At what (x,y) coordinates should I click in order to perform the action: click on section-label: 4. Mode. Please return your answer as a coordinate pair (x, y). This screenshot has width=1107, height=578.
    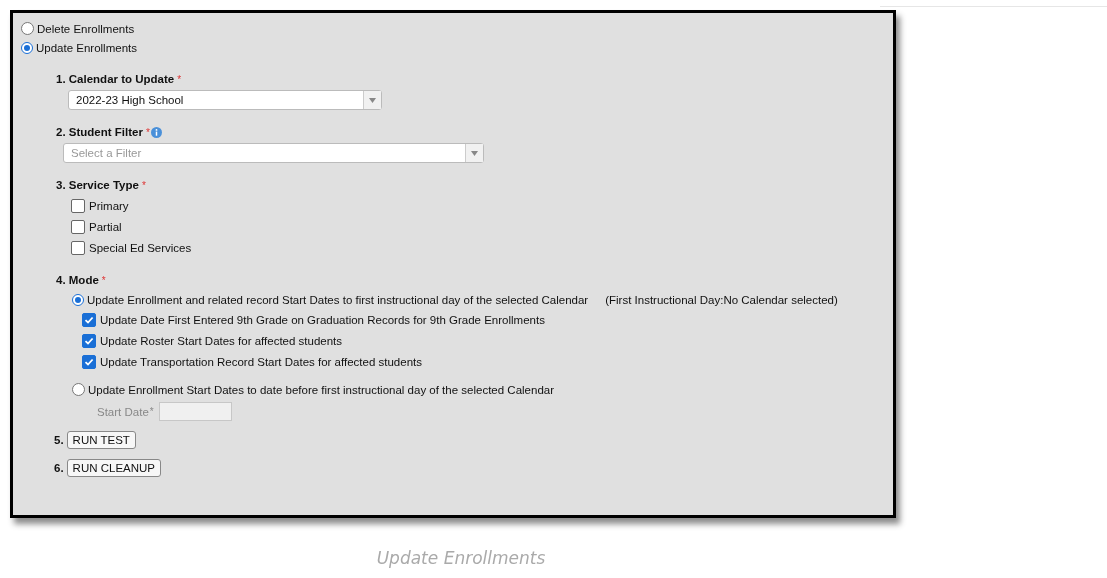
    Looking at the image, I should click on (77, 280).